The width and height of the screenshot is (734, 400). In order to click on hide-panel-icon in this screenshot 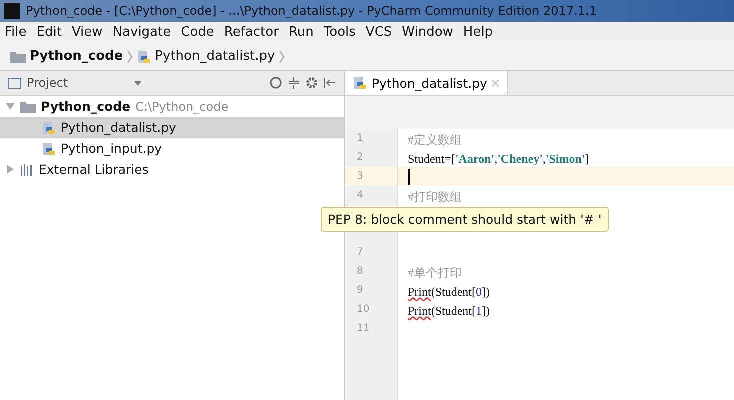, I will do `click(330, 83)`.